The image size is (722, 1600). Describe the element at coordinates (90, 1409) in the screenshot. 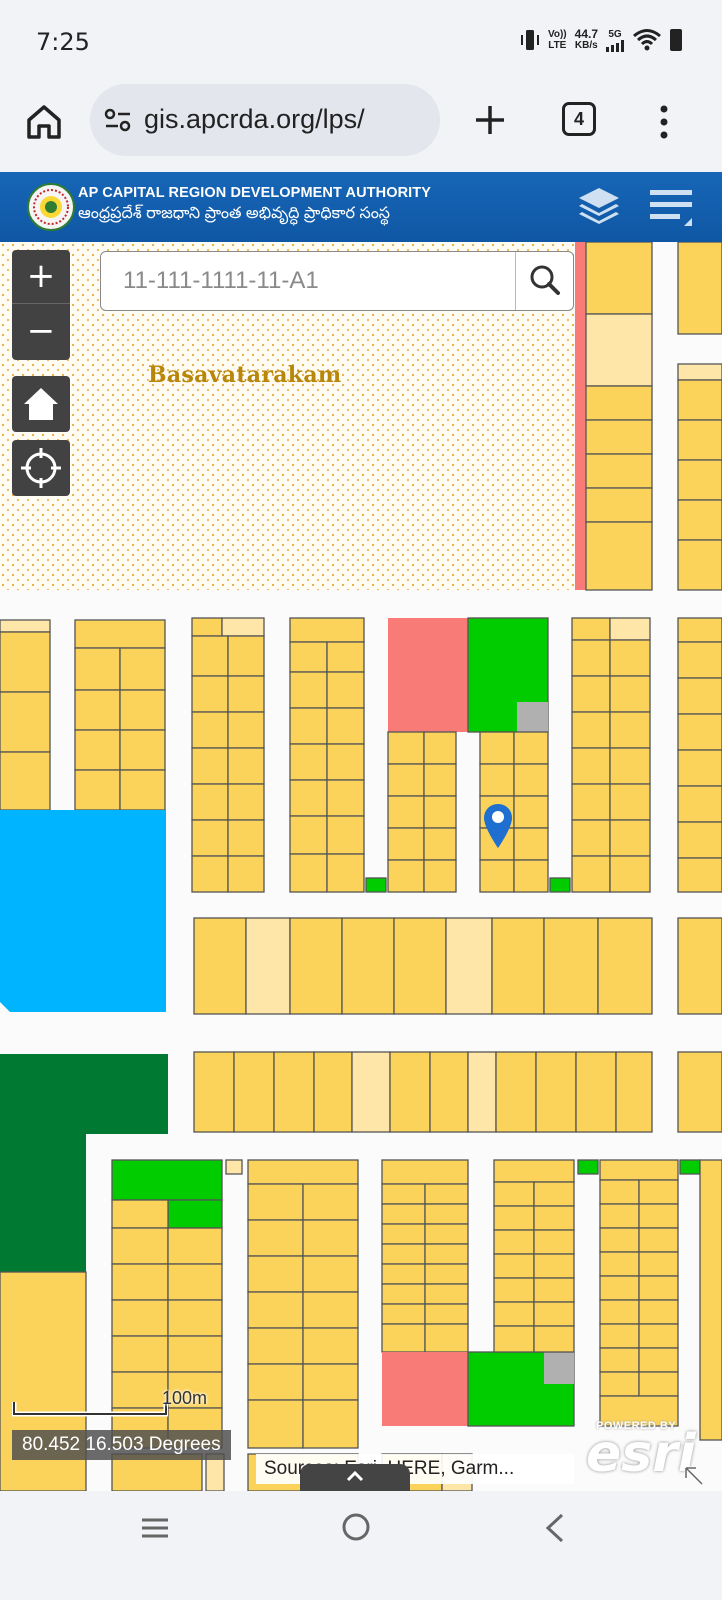

I see `scale-bar` at that location.